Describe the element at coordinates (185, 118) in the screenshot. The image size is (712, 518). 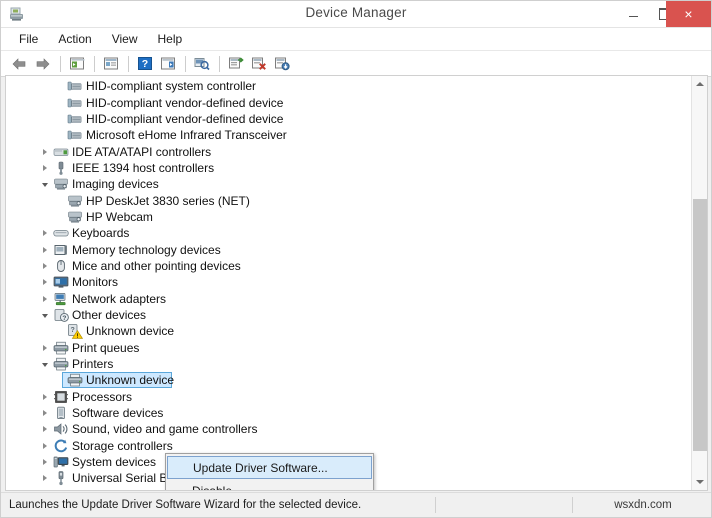
I see `tree-item-label: HID-compliant vendor-defined device` at that location.